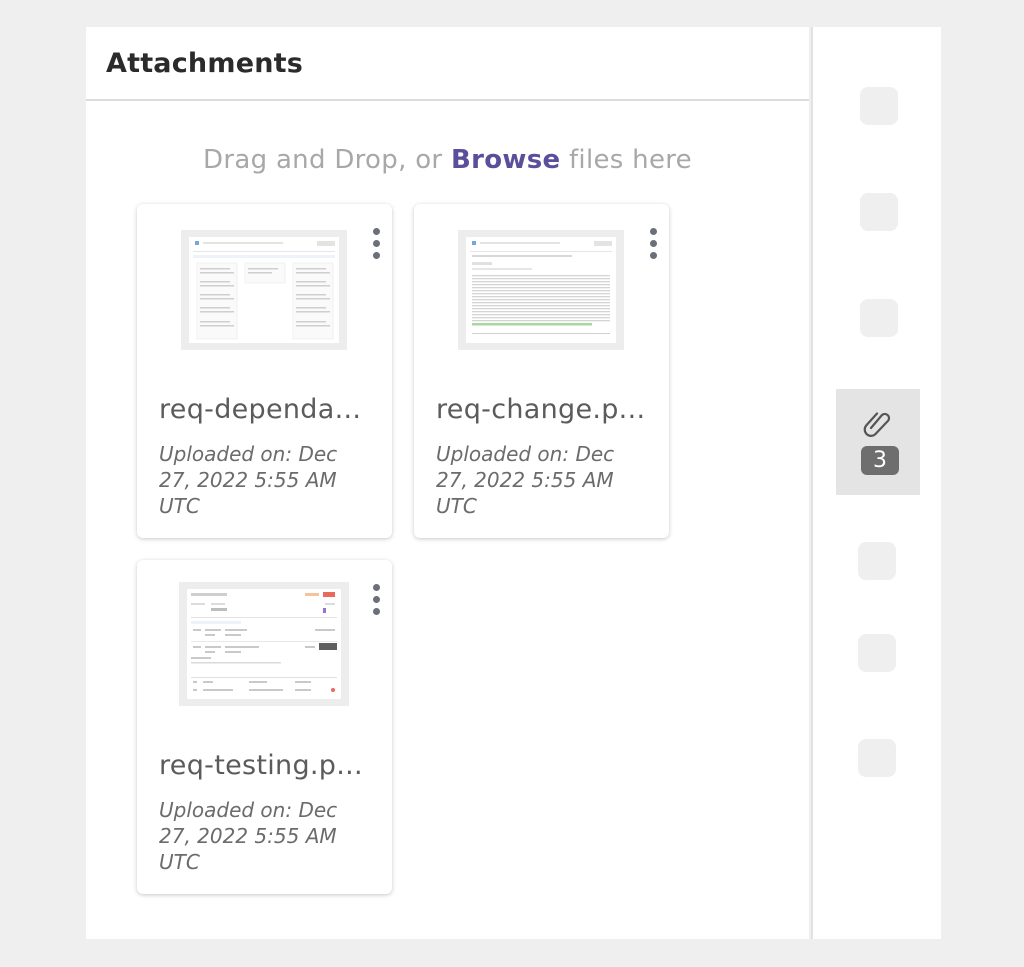 The width and height of the screenshot is (1024, 967). What do you see at coordinates (205, 63) in the screenshot?
I see `panel-title: Attachments` at bounding box center [205, 63].